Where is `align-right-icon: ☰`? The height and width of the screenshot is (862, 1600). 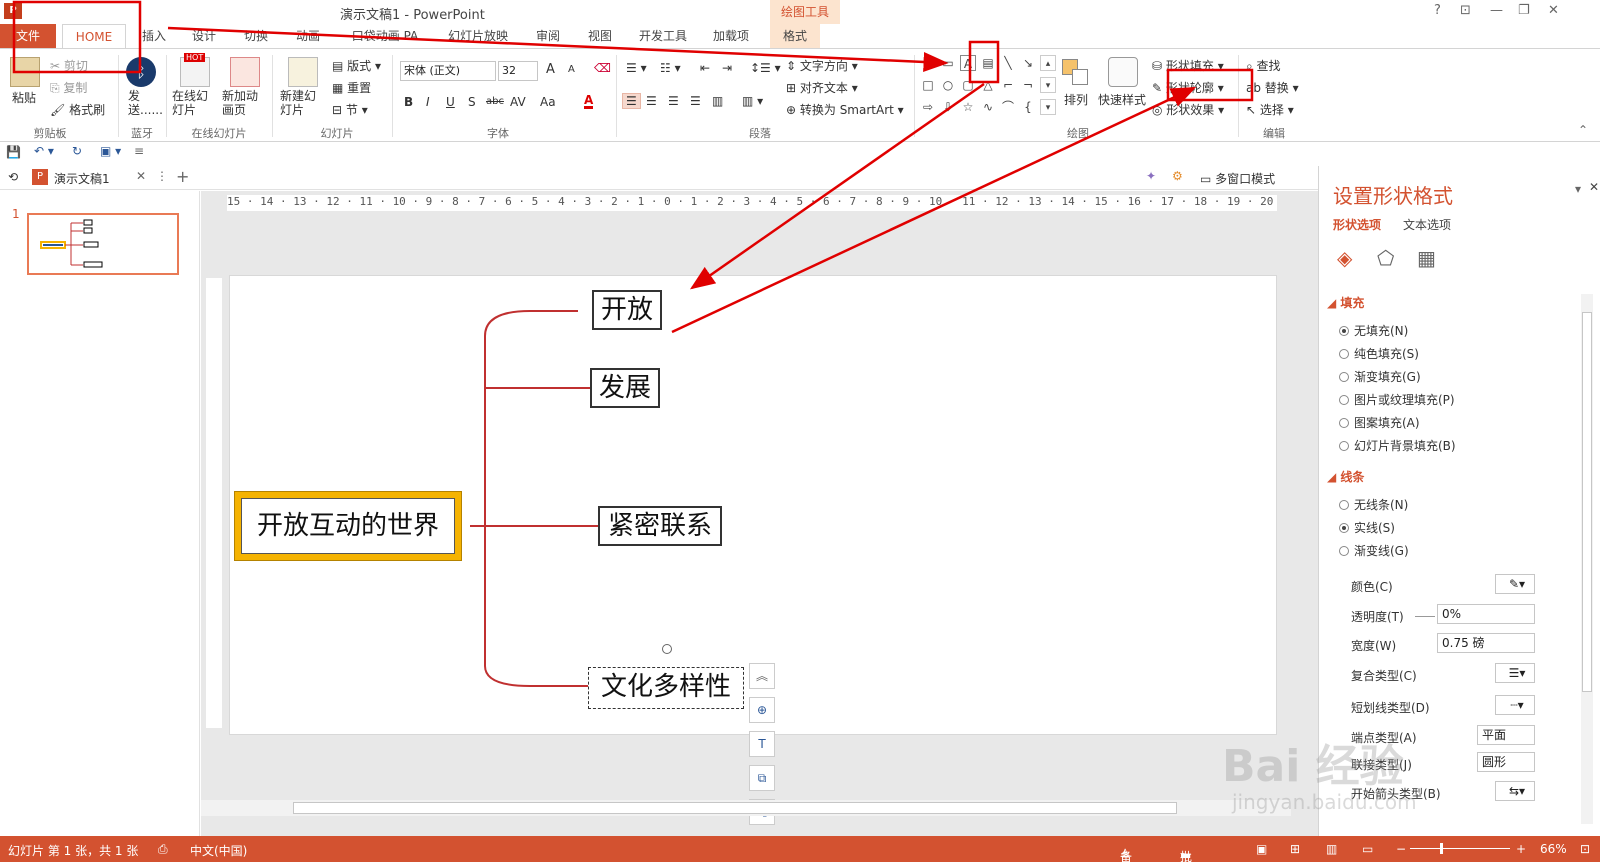 align-right-icon: ☰ is located at coordinates (673, 101).